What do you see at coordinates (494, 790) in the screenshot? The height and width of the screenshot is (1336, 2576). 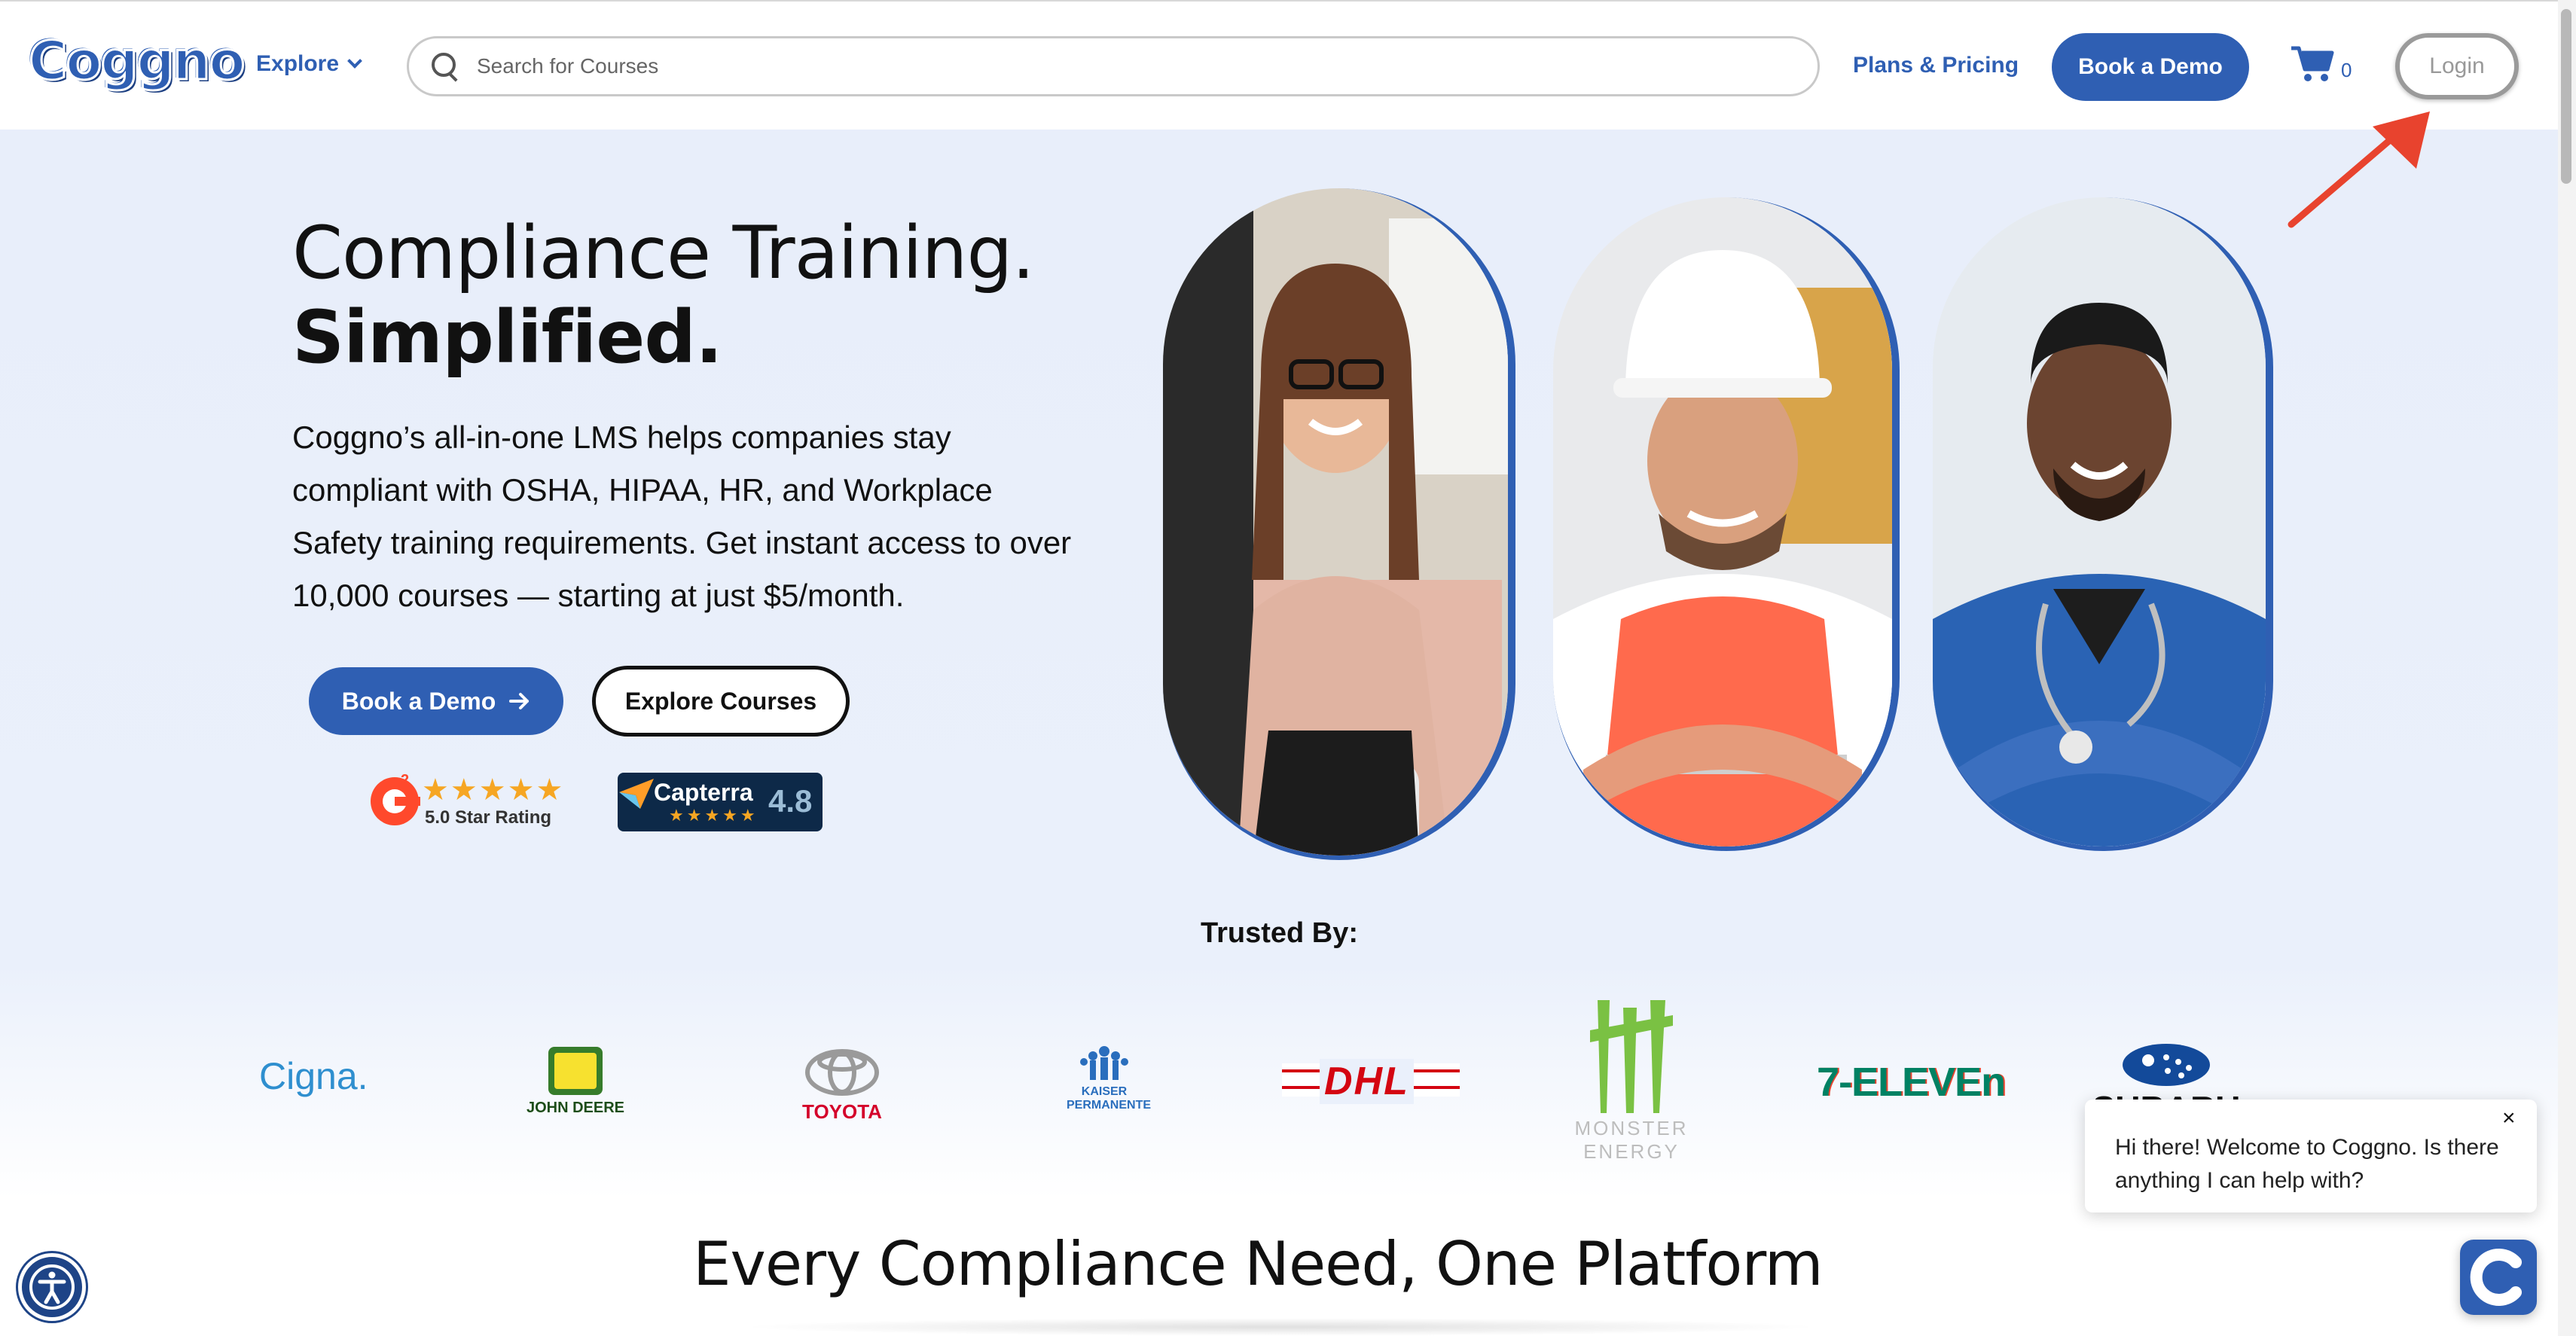 I see `g2-stars: ★★★★★` at bounding box center [494, 790].